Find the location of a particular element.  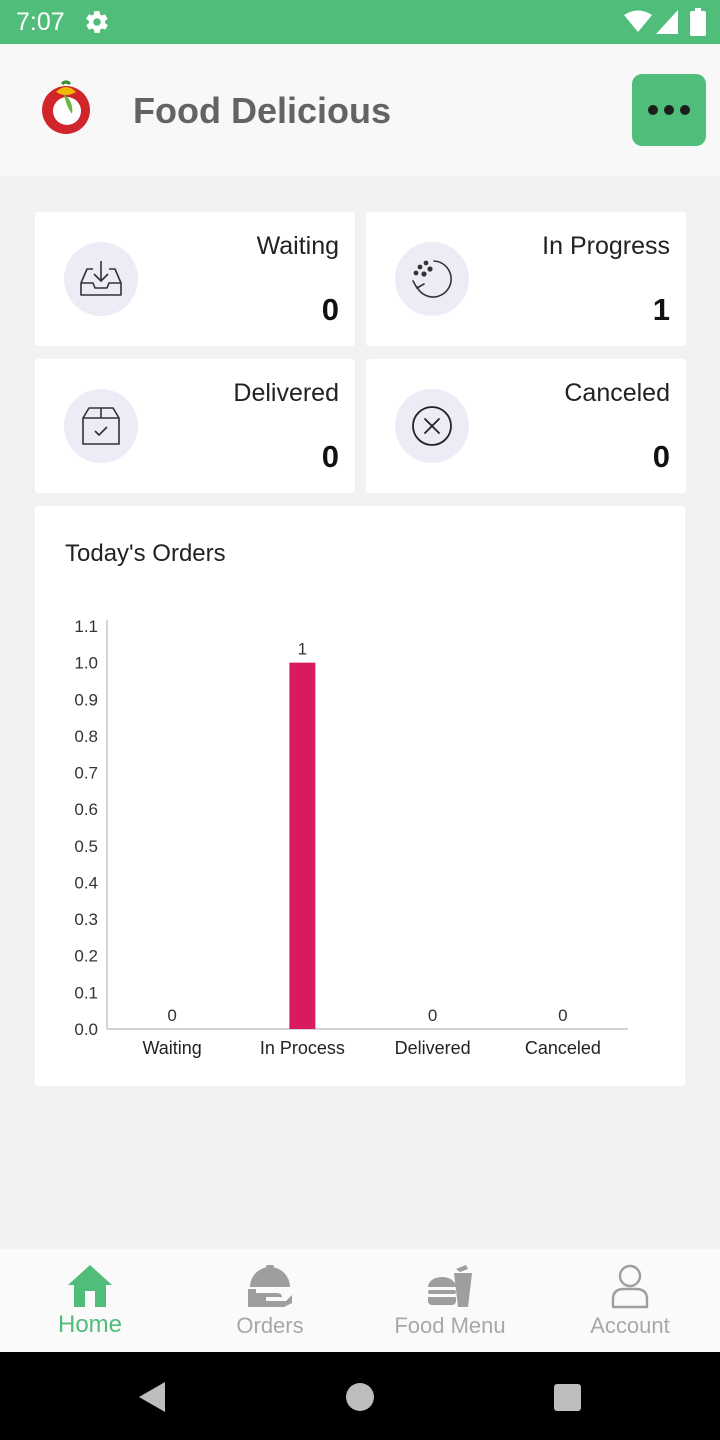

y-tick-label: 0.9 is located at coordinates (86, 699).